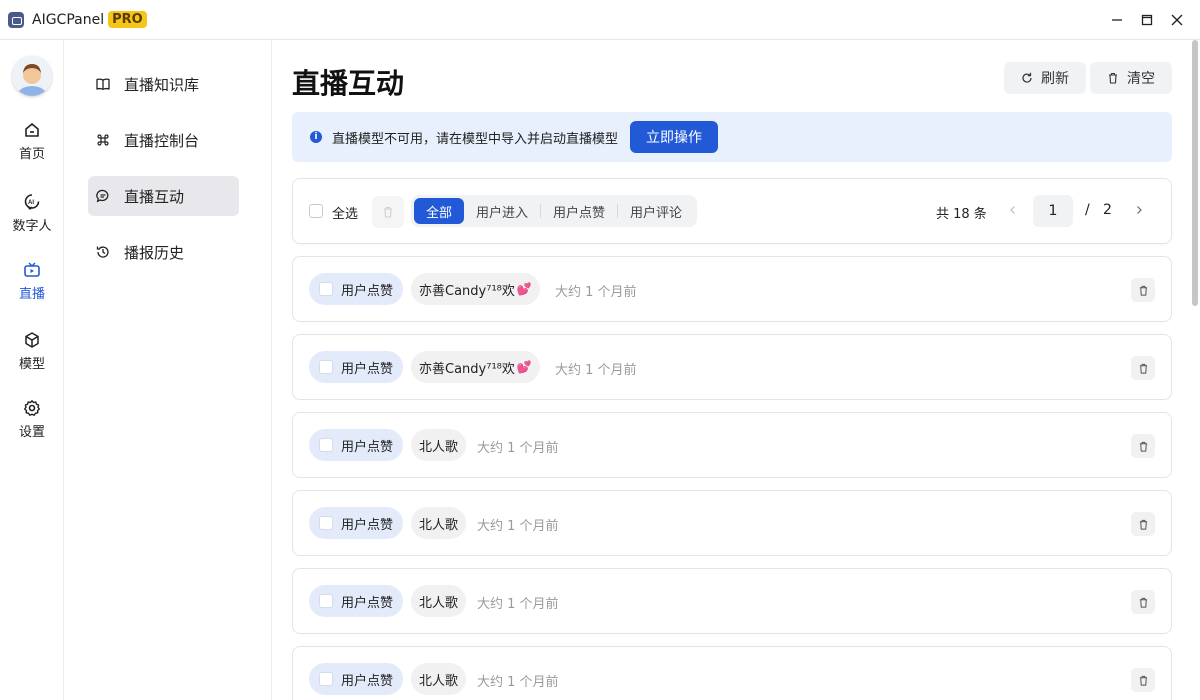 Image resolution: width=1200 pixels, height=700 pixels. I want to click on rail-item-label: 数字人, so click(32, 226).